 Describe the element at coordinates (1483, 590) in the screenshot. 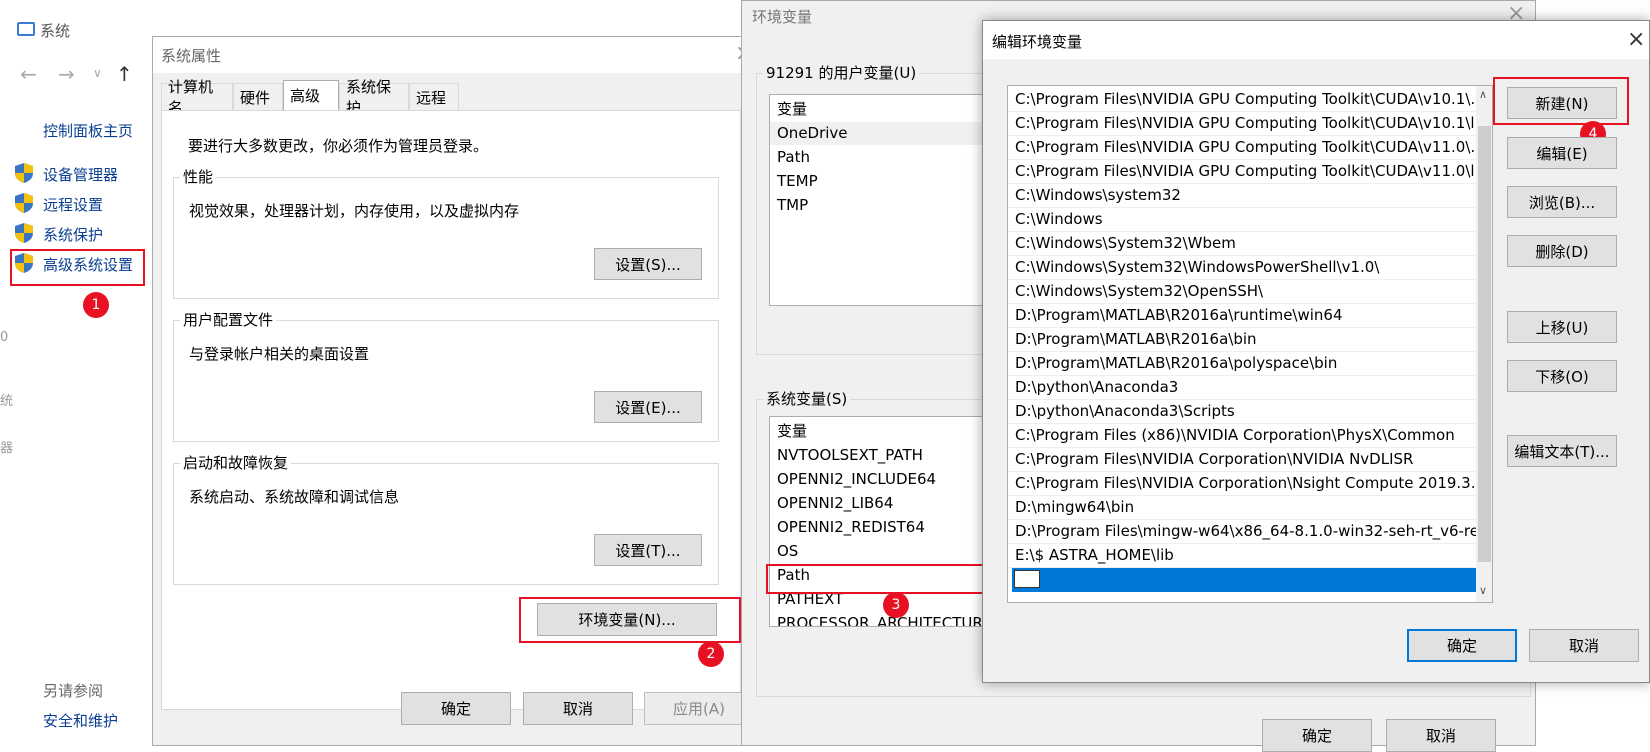

I see `scroll-down-icon: ∨` at that location.